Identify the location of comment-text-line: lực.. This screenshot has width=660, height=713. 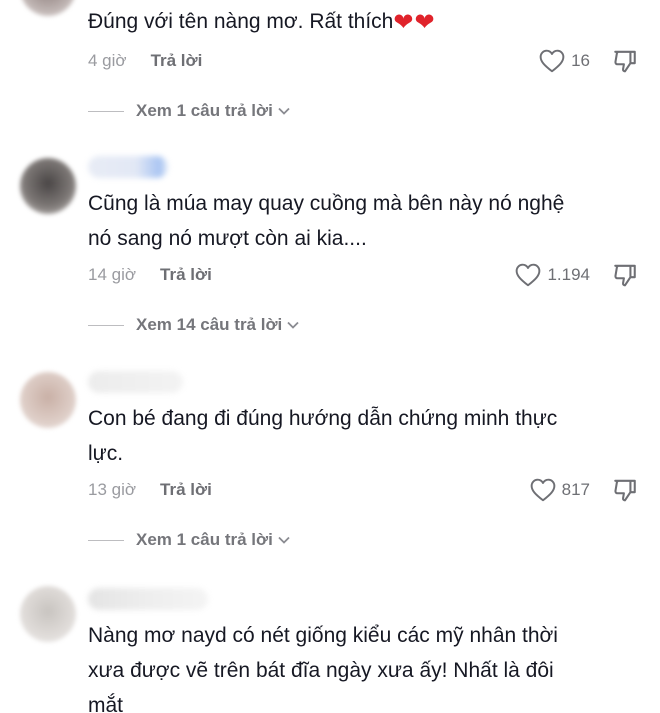
(106, 453).